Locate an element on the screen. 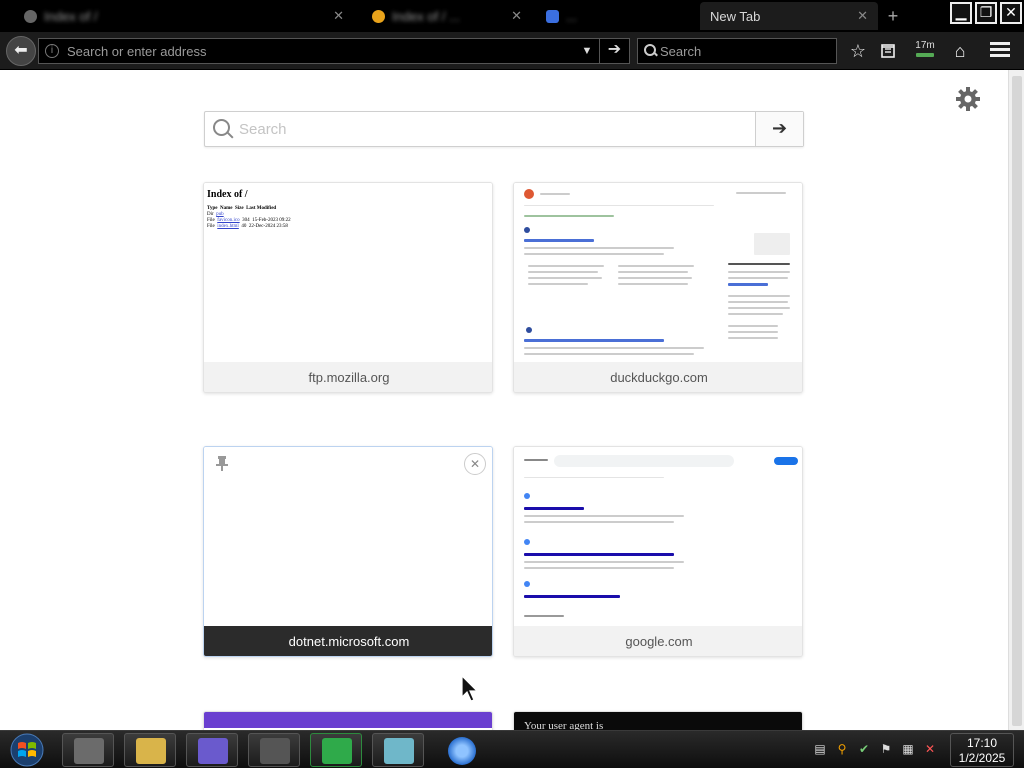 This screenshot has width=1024, height=768. tile-thumbnail: Your user agent is is located at coordinates (658, 721).